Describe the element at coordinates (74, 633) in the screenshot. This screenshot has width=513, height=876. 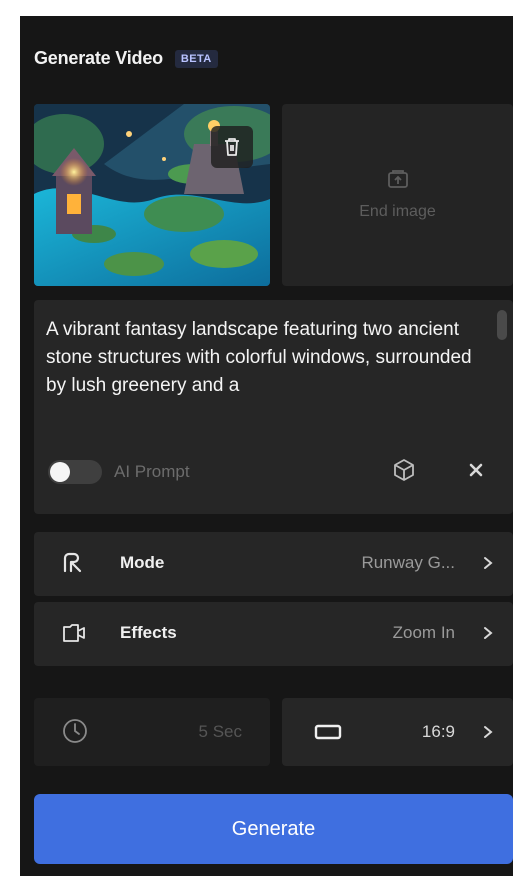
I see `video-camera-icon` at that location.